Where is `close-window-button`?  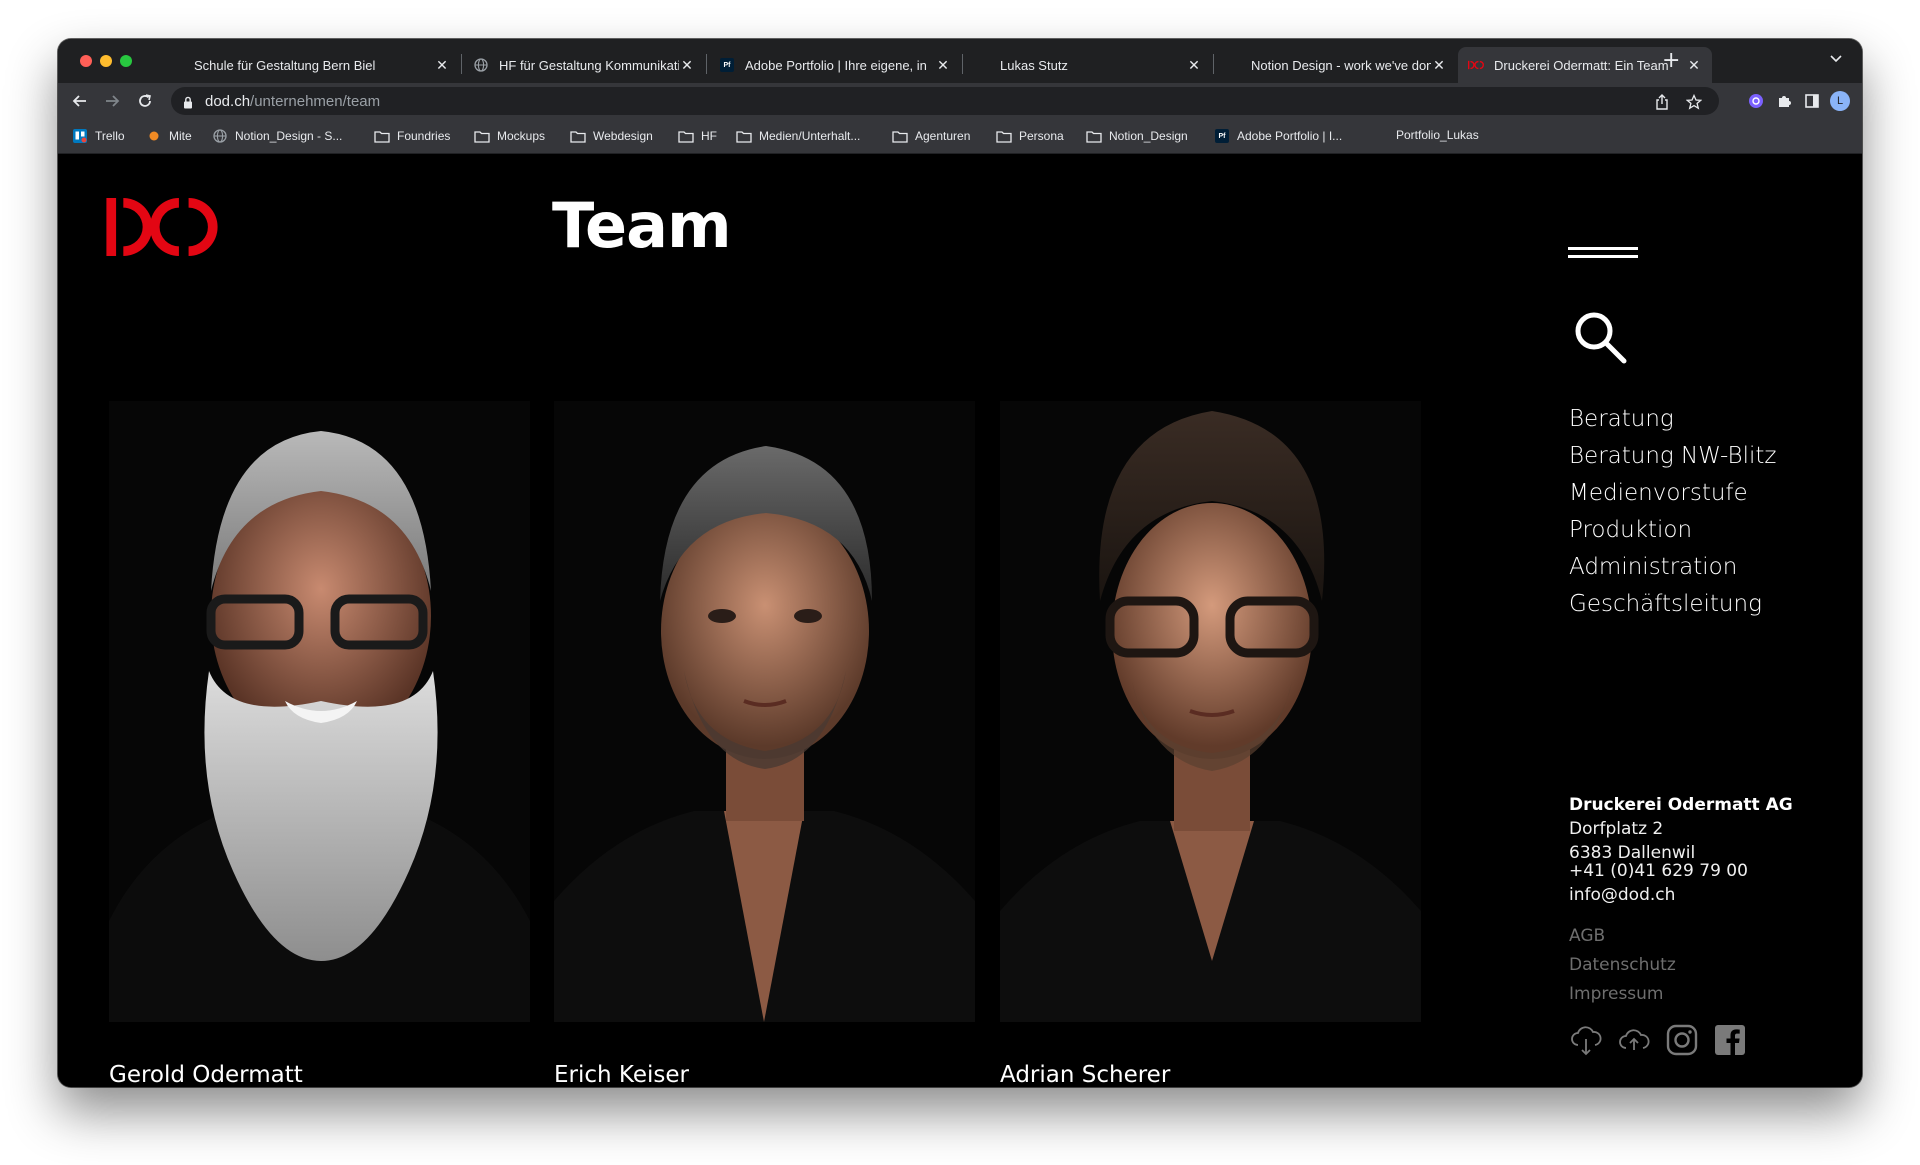 close-window-button is located at coordinates (86, 61).